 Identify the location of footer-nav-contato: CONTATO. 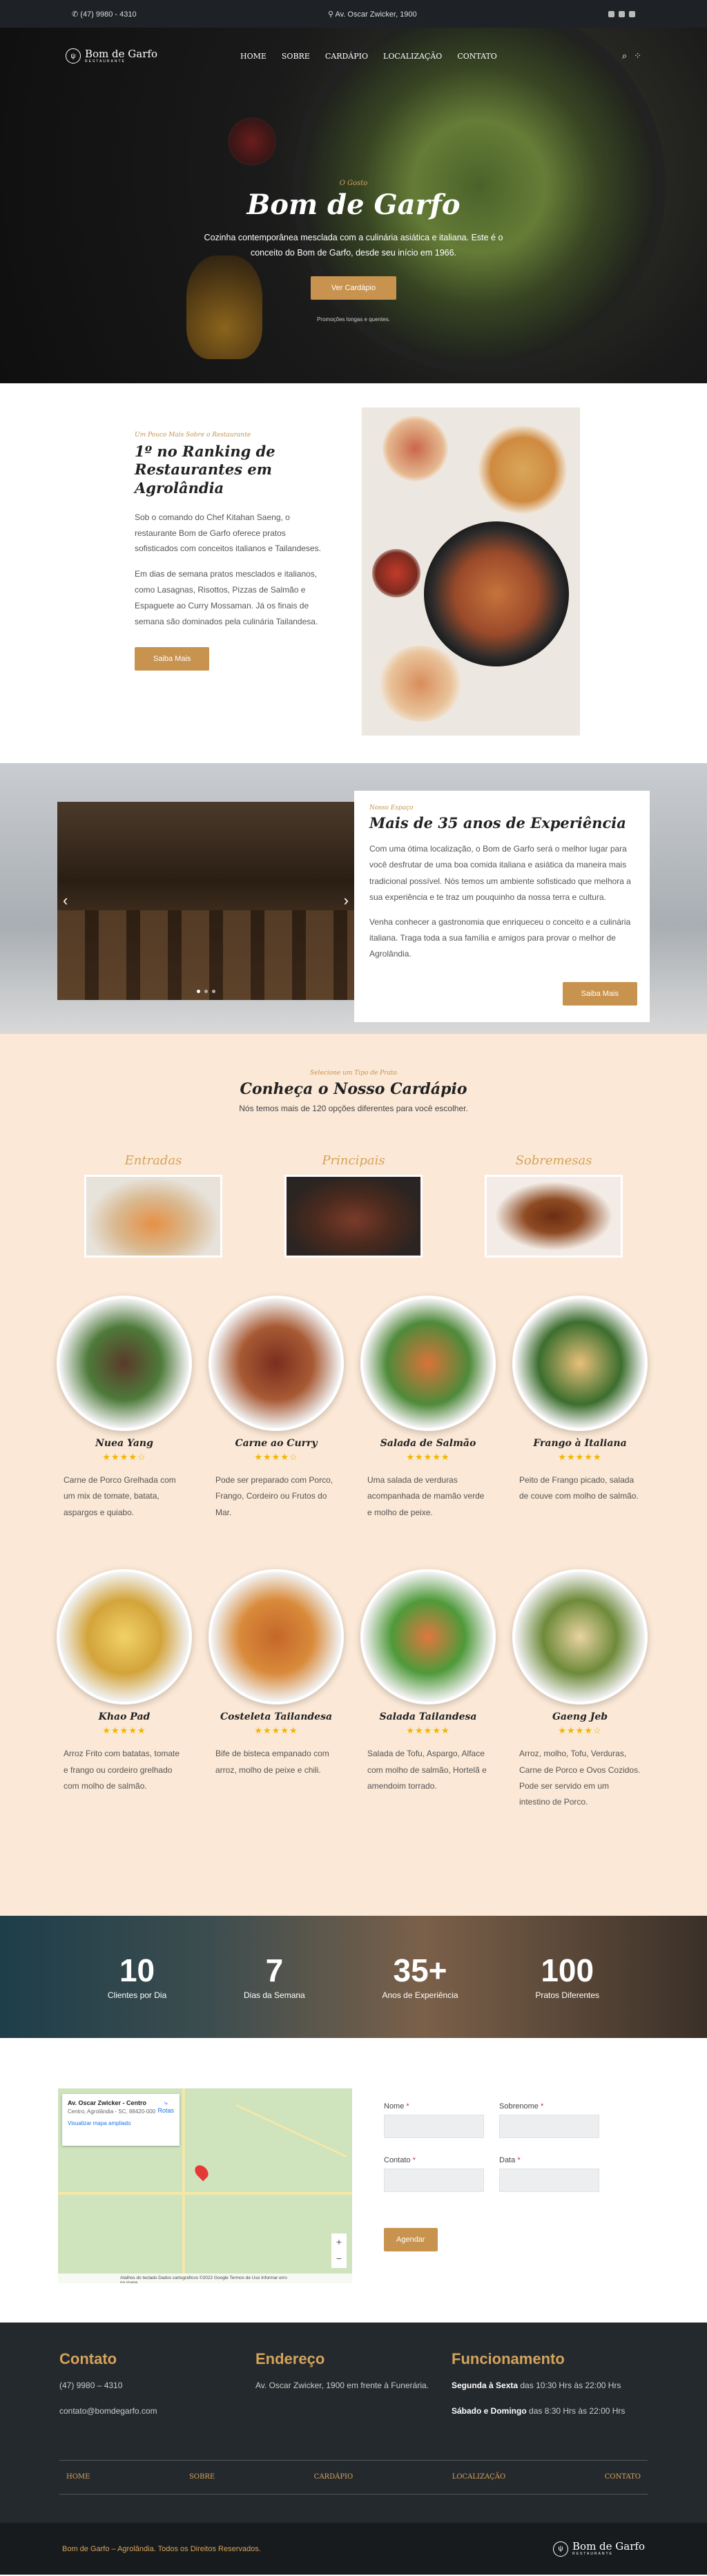
(623, 2477).